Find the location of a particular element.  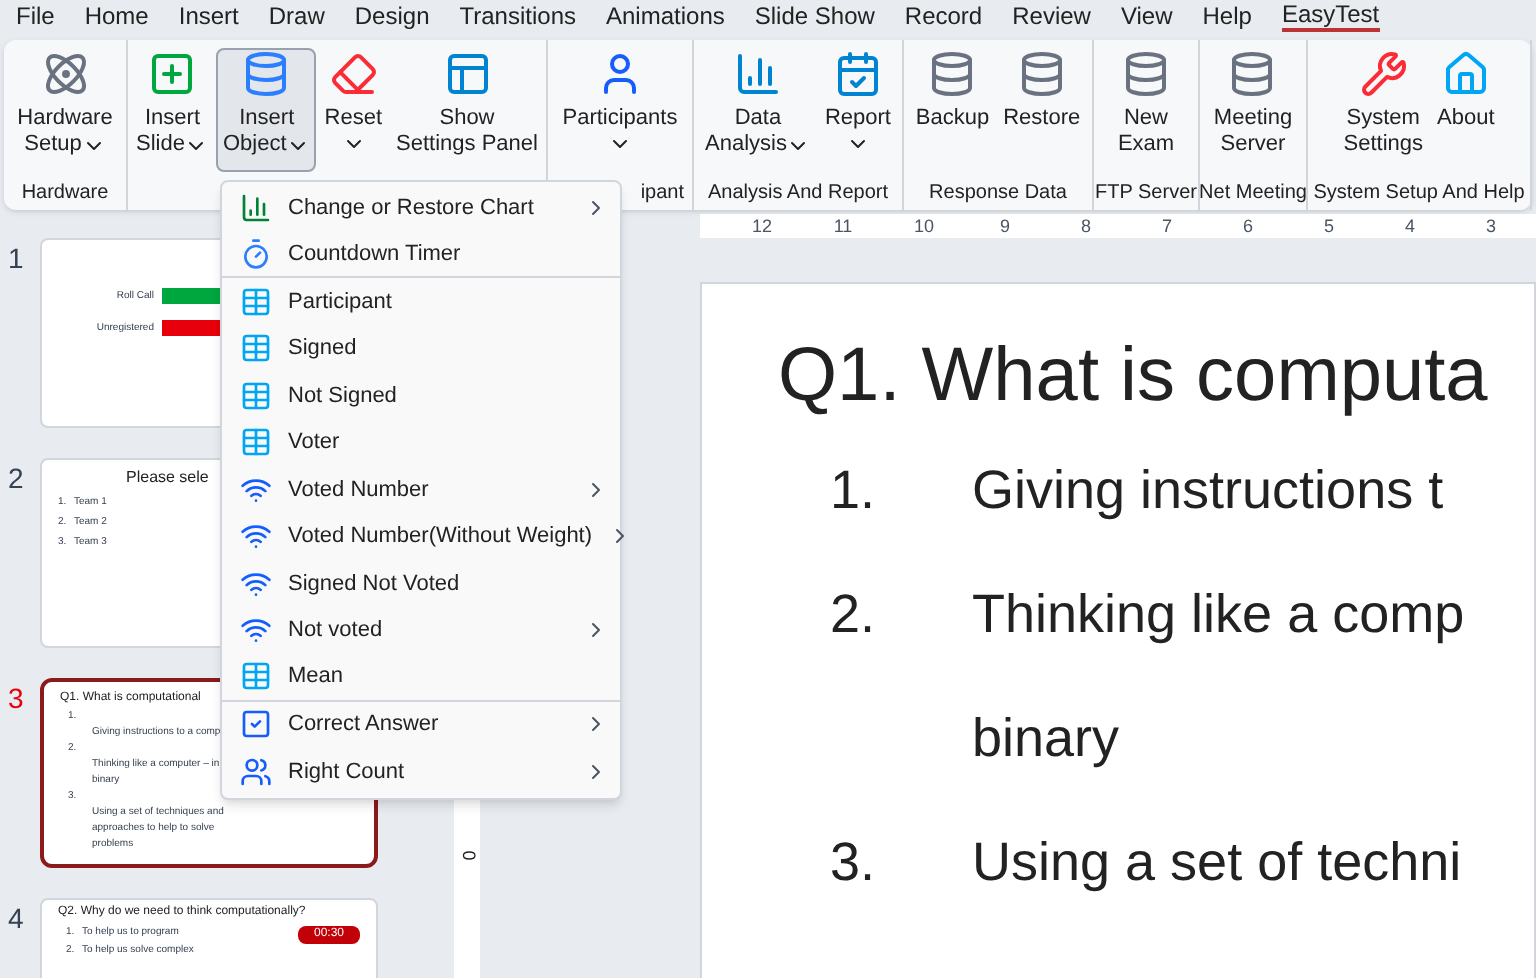

menu-tab: Design is located at coordinates (392, 16).